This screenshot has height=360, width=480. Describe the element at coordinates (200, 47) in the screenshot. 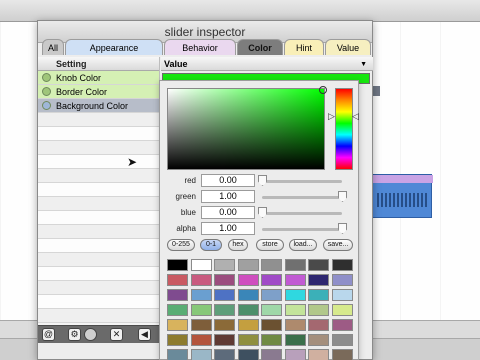

I see `tab-behavior: Behavior` at that location.